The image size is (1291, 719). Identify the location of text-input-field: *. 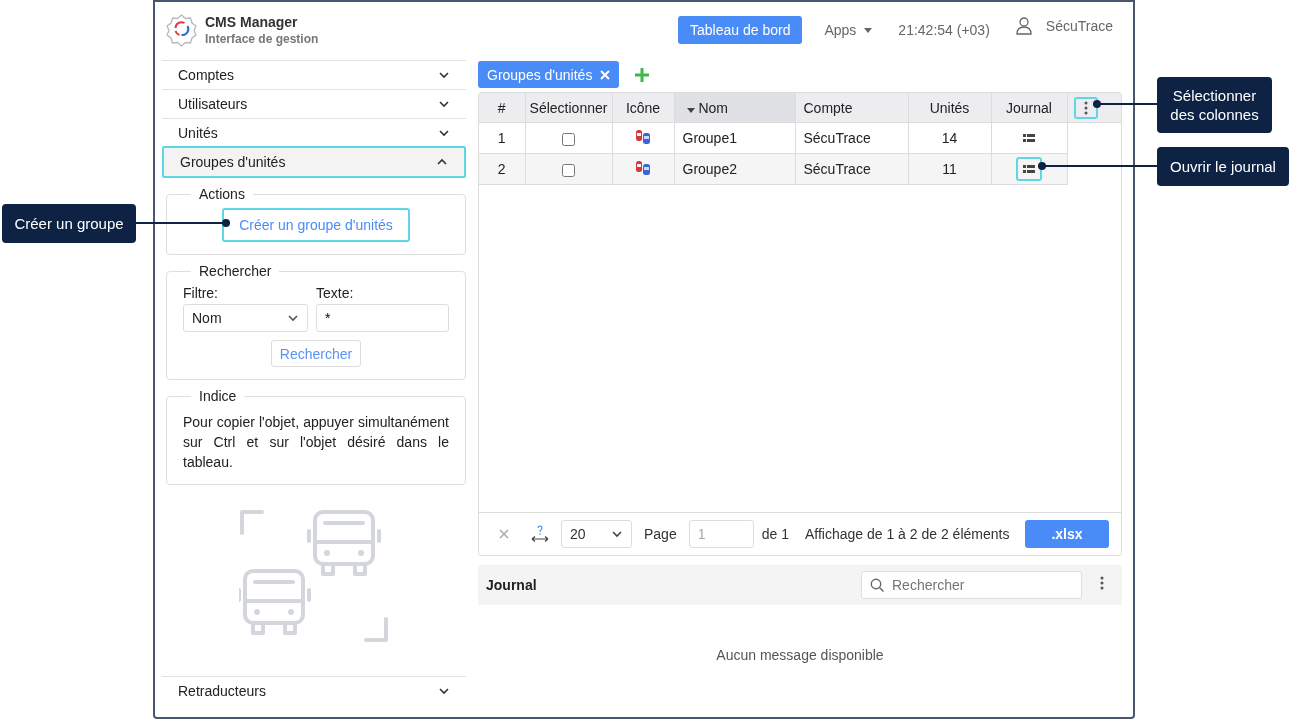
(382, 318).